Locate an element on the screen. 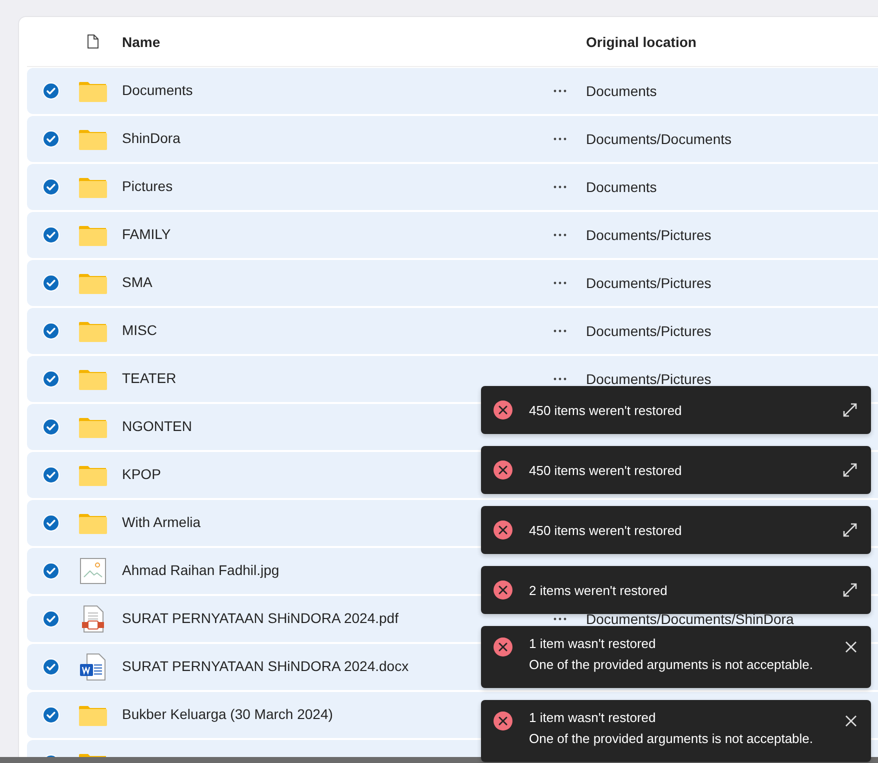 This screenshot has height=763, width=878. file-name: Bukber Keluarga (30 March 2024) is located at coordinates (227, 714).